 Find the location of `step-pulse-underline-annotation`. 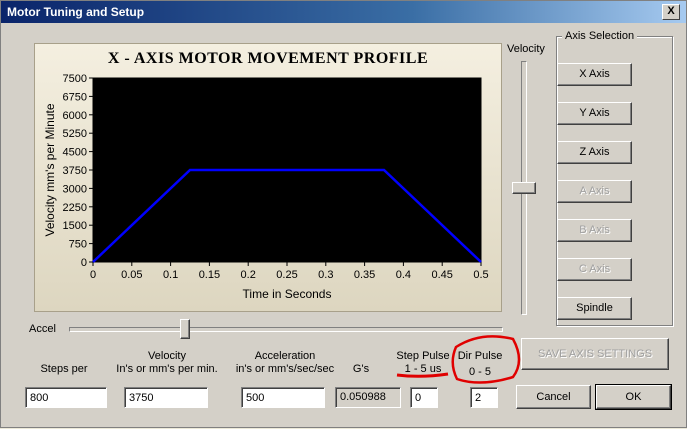

step-pulse-underline-annotation is located at coordinates (422, 375).